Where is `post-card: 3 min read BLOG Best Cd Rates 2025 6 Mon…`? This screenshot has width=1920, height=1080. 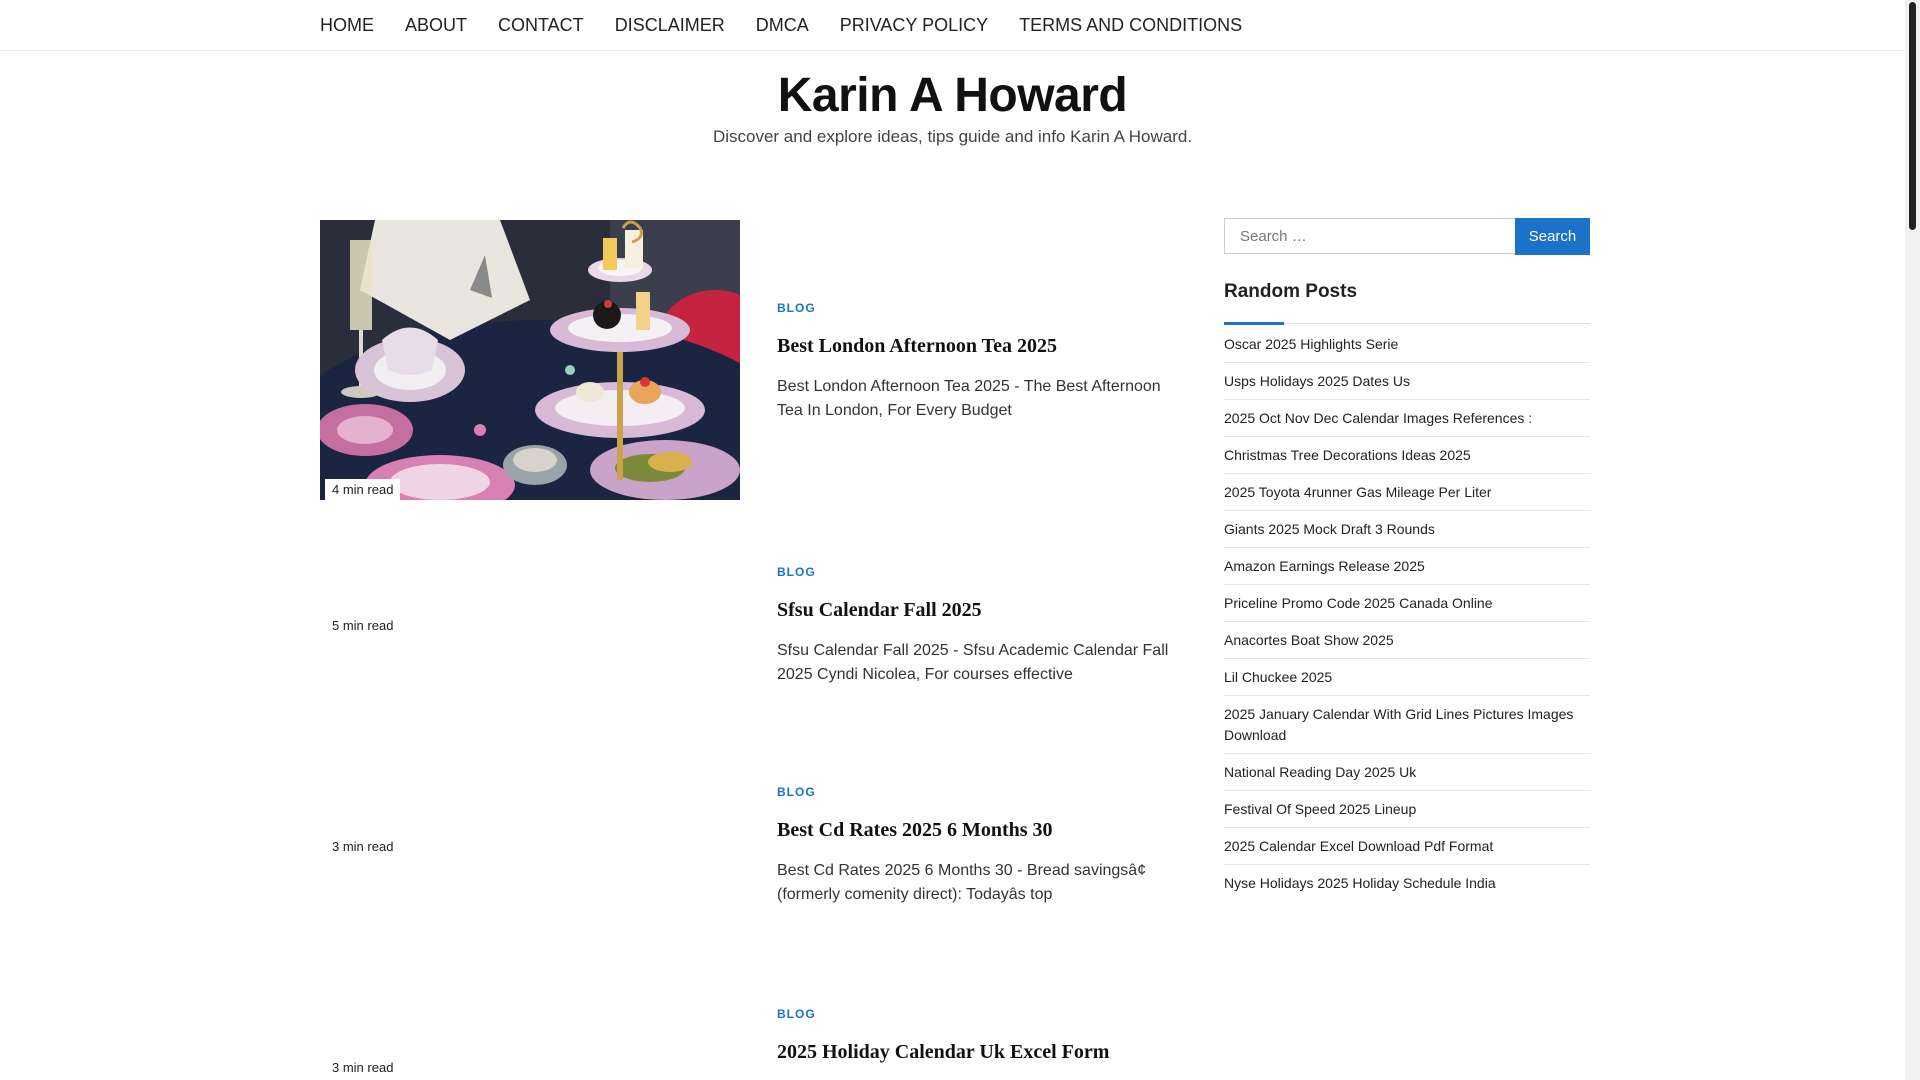
post-card: 3 min read BLOG Best Cd Rates 2025 6 Mon… is located at coordinates (750, 846).